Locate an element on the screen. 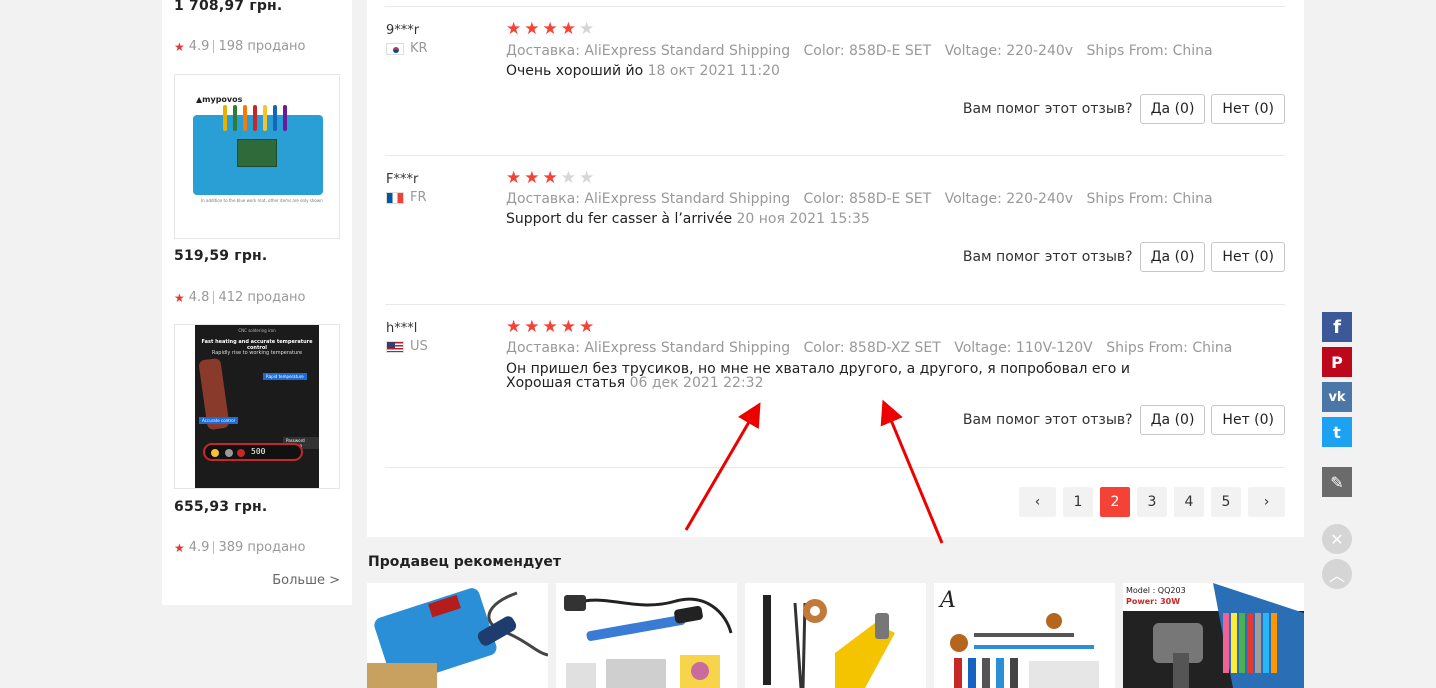 The image size is (1436, 688). country-code: US is located at coordinates (419, 346).